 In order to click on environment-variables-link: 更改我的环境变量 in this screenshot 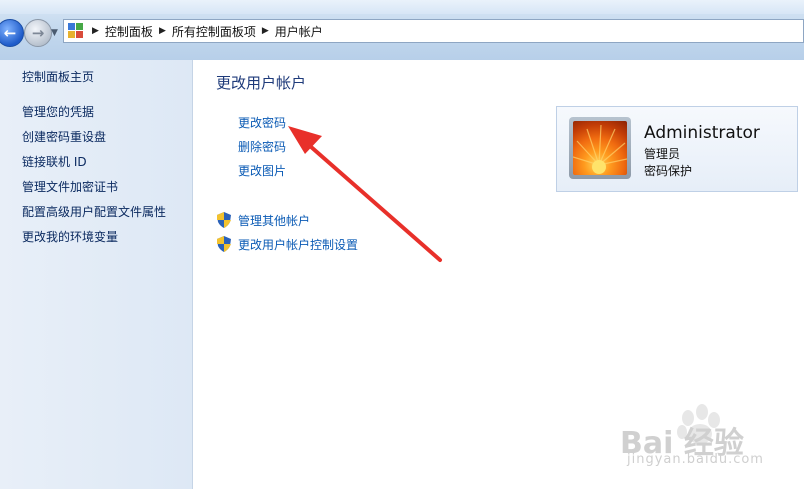, I will do `click(70, 236)`.